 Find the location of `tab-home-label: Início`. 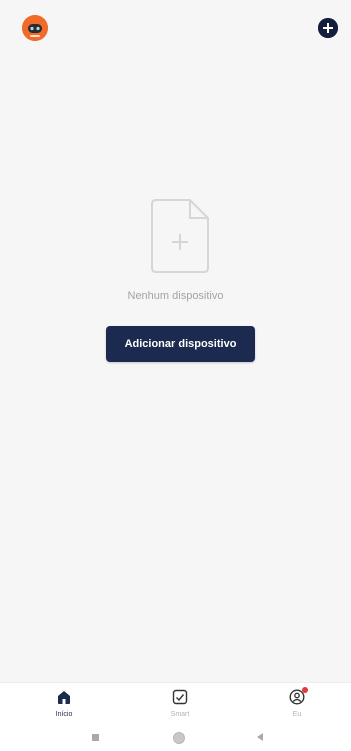

tab-home-label: Início is located at coordinates (64, 714).